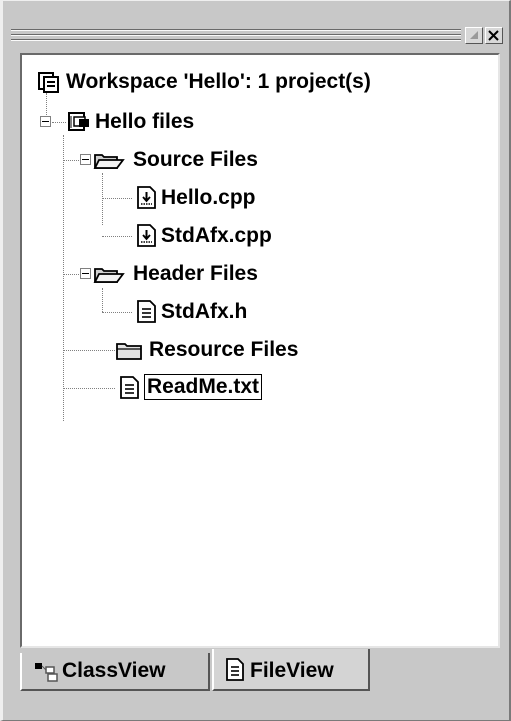 The image size is (511, 721). I want to click on tree-item-label: Source Files, so click(195, 159).